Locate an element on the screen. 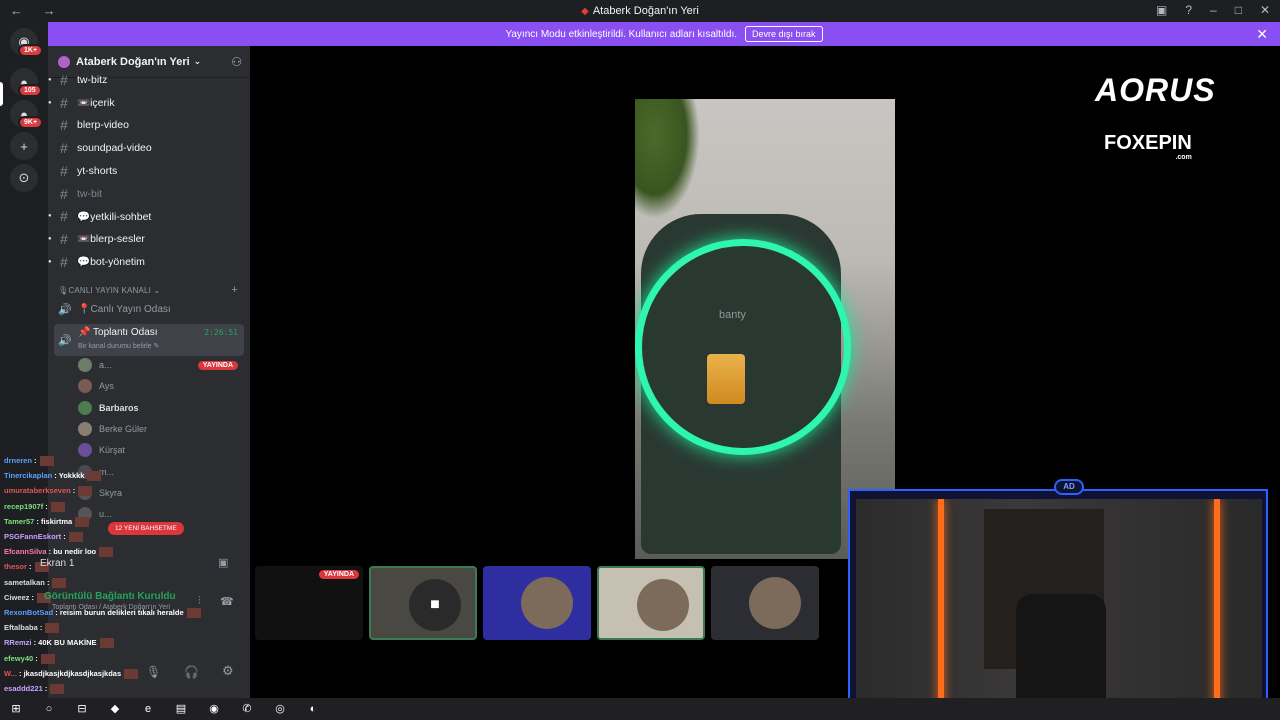 This screenshot has width=1280, height=720. chat-username: drneren is located at coordinates (18, 460).